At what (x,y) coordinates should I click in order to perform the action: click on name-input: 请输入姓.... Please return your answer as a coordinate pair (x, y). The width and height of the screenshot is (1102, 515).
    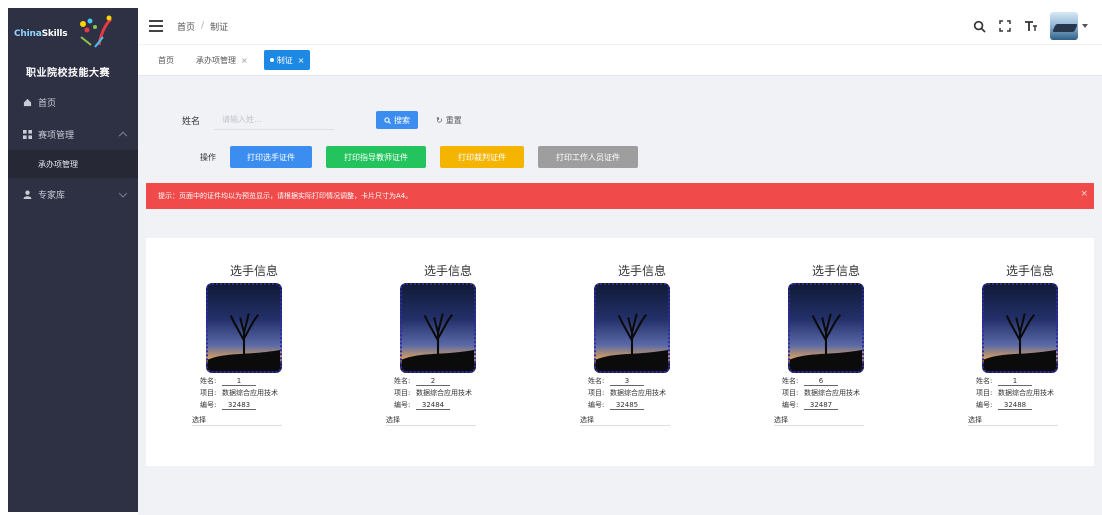
    Looking at the image, I should click on (274, 120).